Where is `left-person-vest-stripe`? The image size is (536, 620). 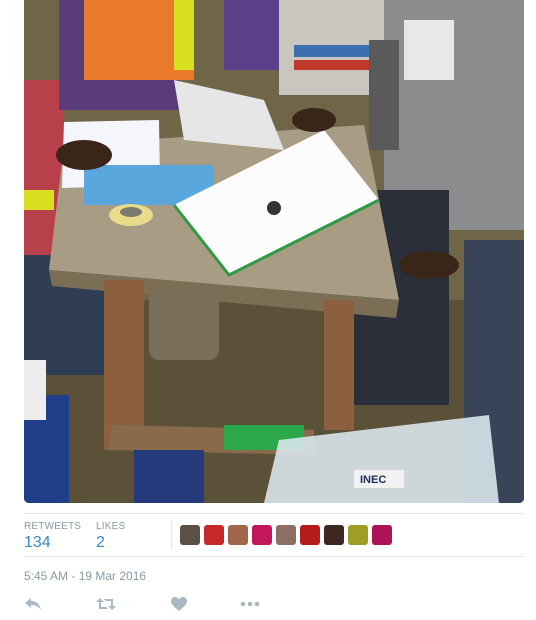 left-person-vest-stripe is located at coordinates (39, 200).